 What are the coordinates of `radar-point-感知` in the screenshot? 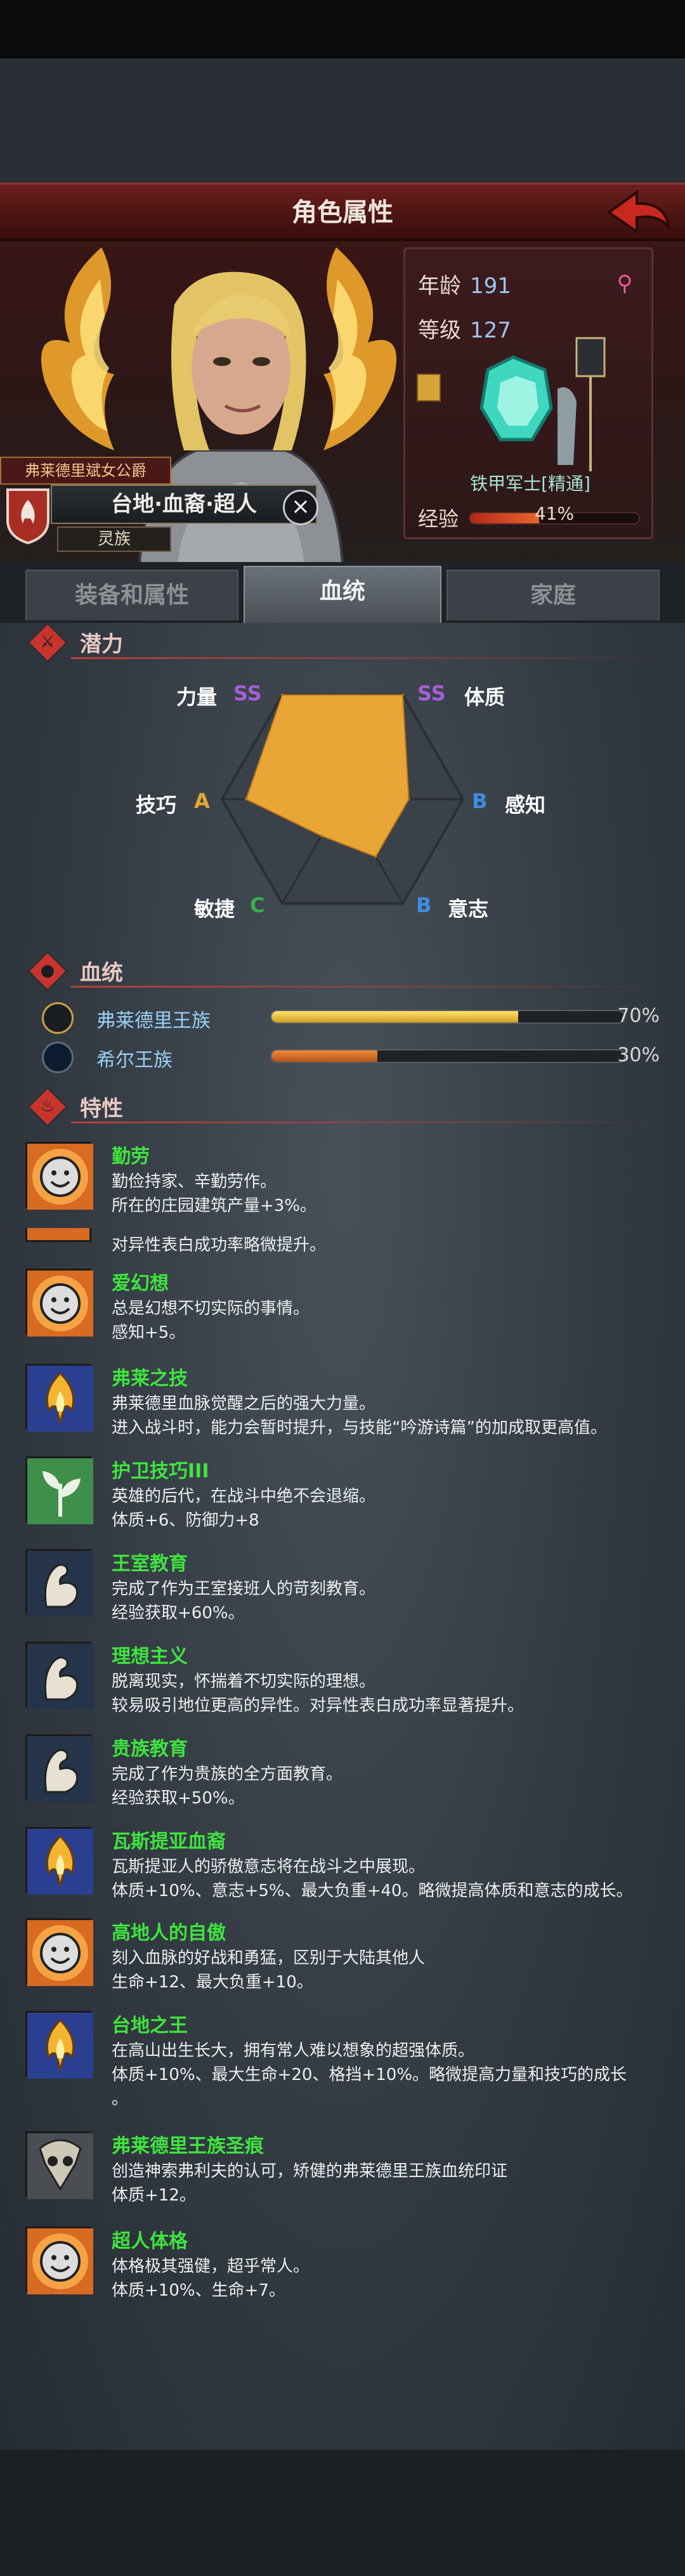 It's located at (408, 800).